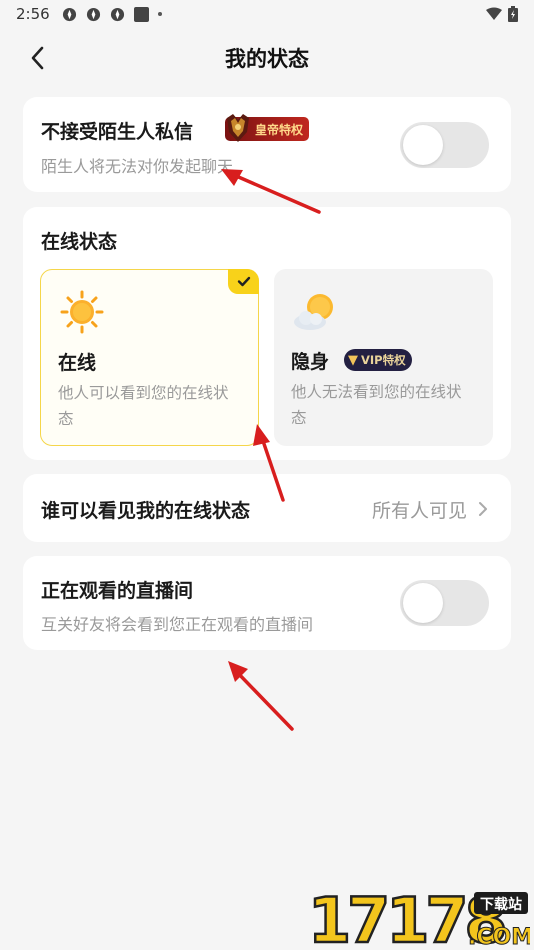 The image size is (534, 950). Describe the element at coordinates (353, 360) in the screenshot. I see `vip-v-icon: ▼` at that location.